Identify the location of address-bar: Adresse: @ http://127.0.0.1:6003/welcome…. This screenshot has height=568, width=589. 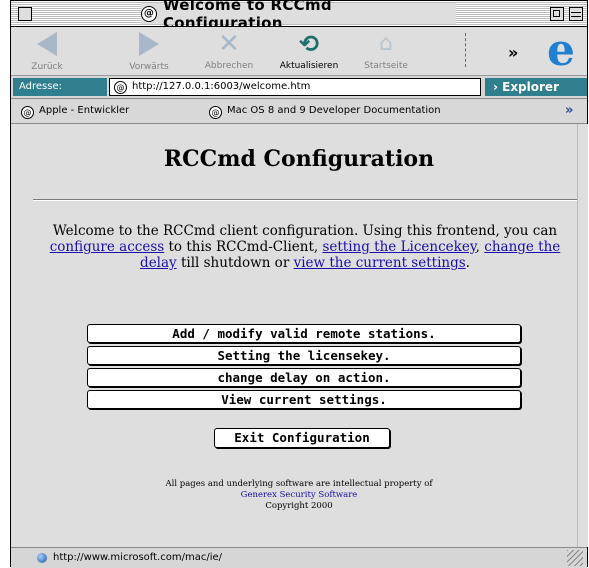
(299, 87).